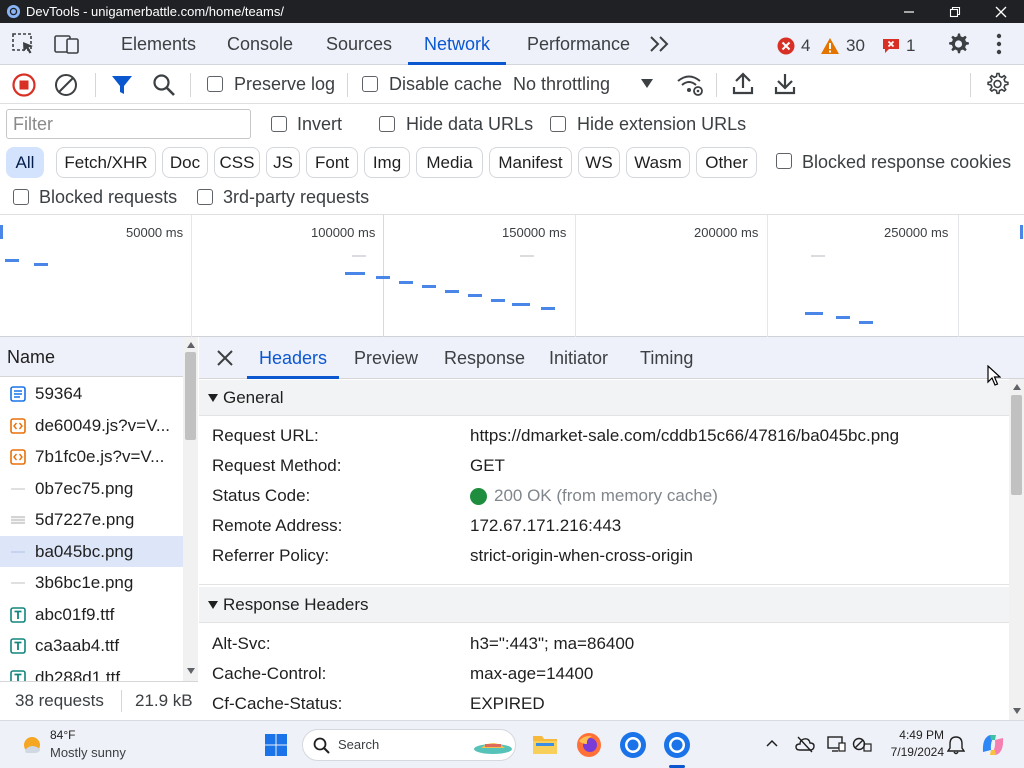  I want to click on throttling-select: No throttling, so click(561, 84).